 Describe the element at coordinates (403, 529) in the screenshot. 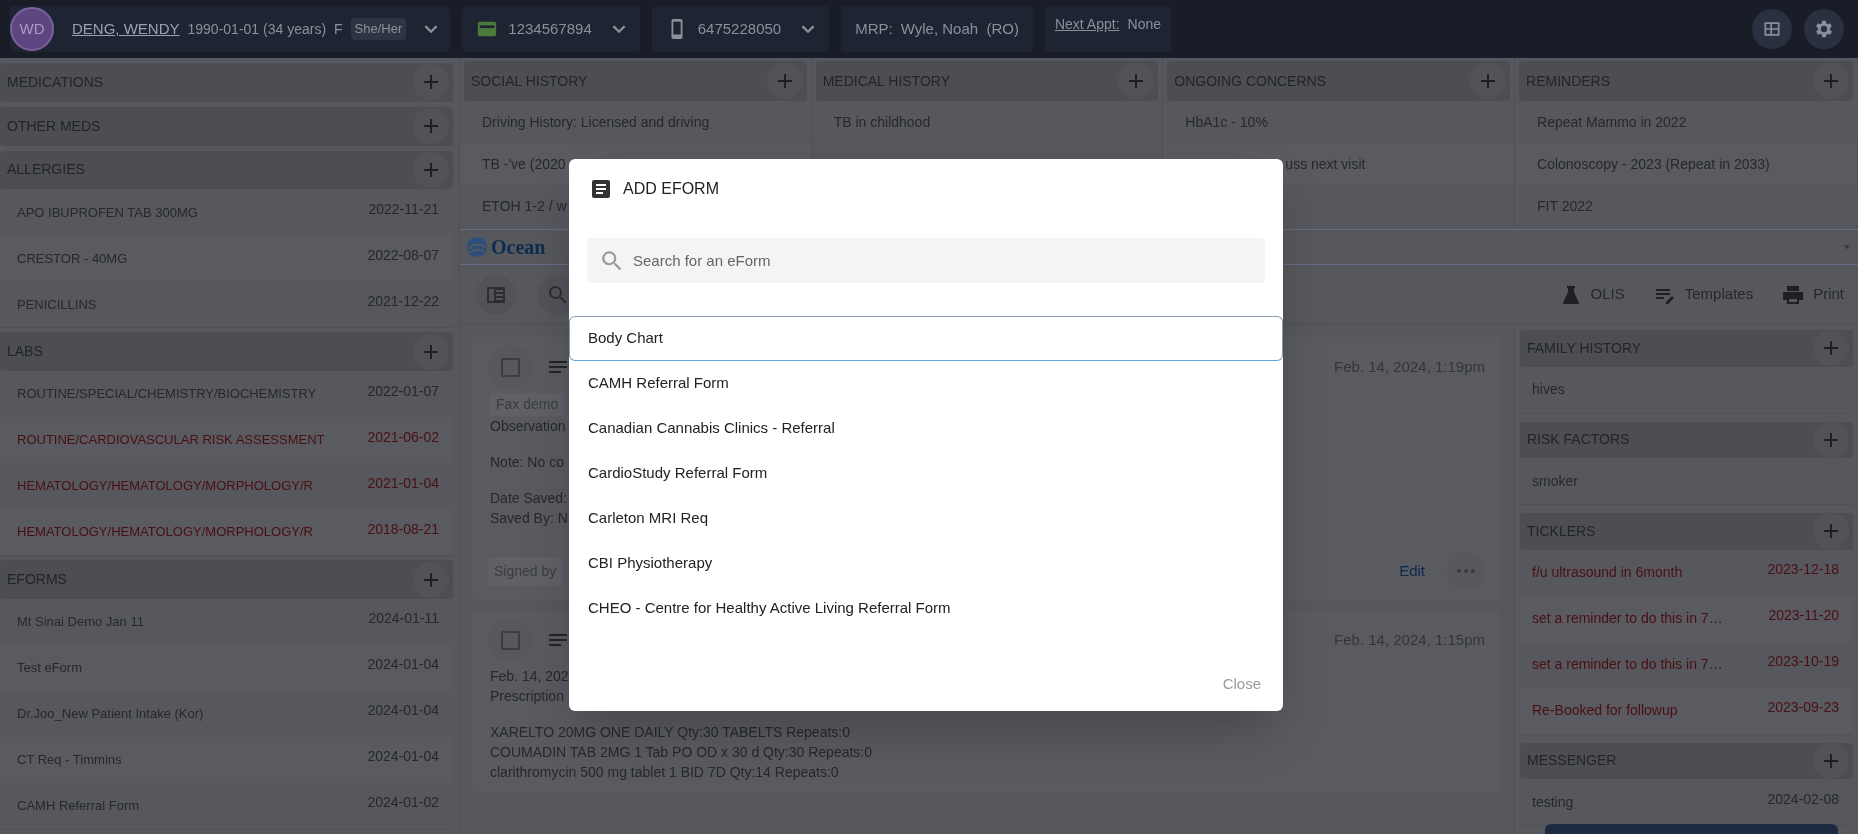

I see `item-date: 2018-08-21` at that location.